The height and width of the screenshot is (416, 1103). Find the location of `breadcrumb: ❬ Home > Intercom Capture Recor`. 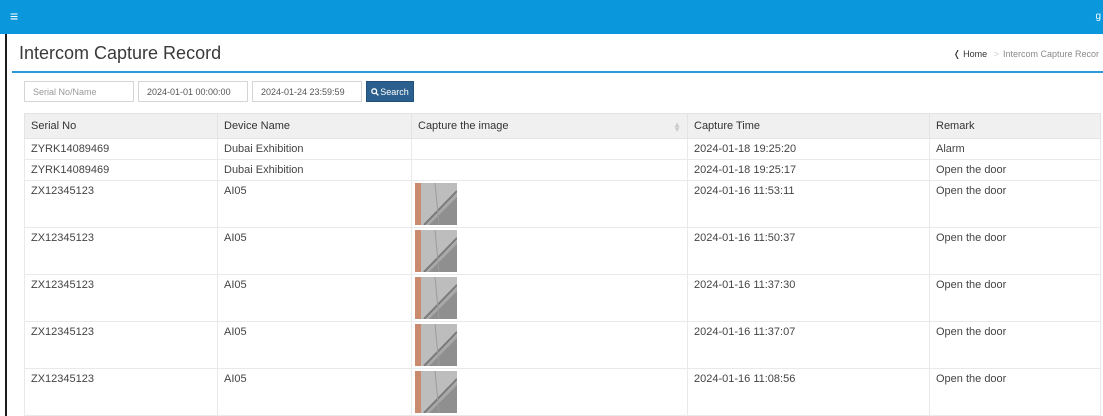

breadcrumb: ❬ Home > Intercom Capture Recor is located at coordinates (1026, 54).